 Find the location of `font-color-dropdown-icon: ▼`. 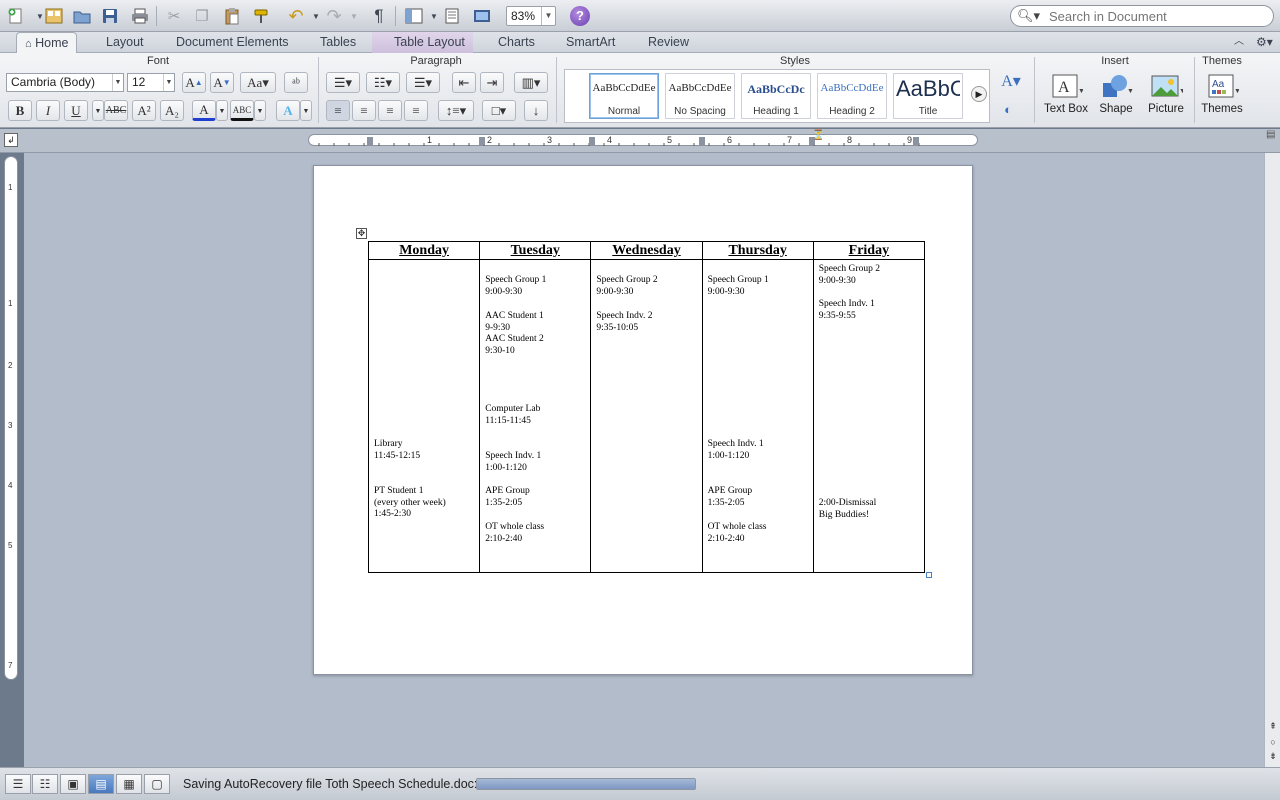

font-color-dropdown-icon: ▼ is located at coordinates (222, 110).